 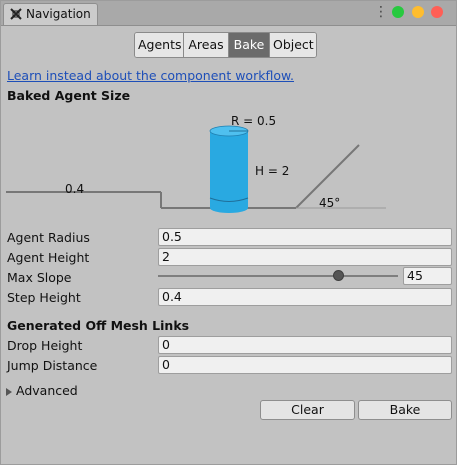 What do you see at coordinates (52, 365) in the screenshot?
I see `jump-distance-label: Jump Distance` at bounding box center [52, 365].